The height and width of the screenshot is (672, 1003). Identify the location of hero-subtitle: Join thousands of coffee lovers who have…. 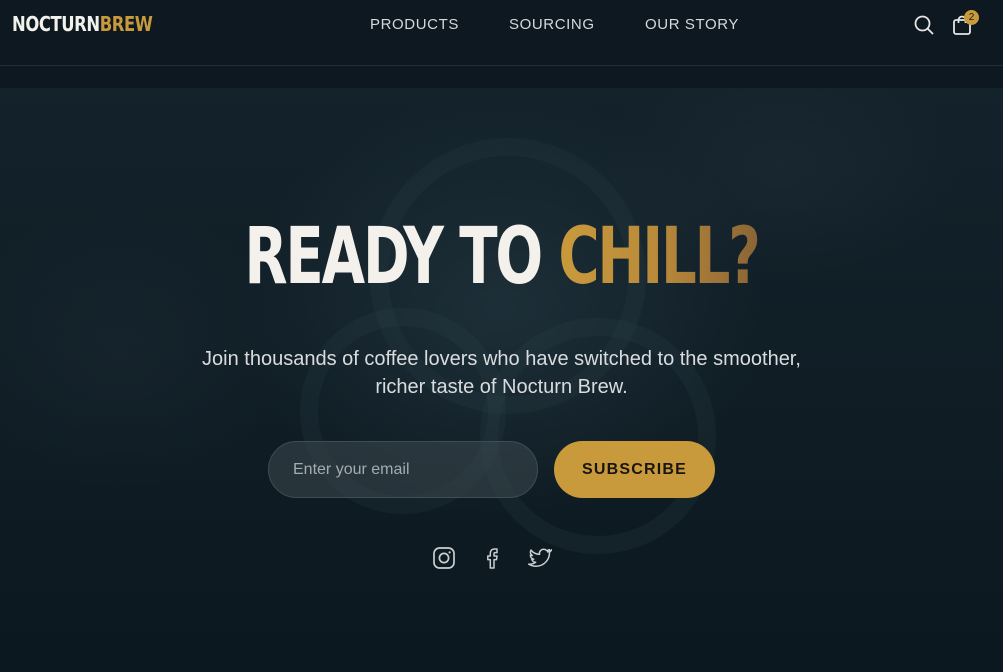
(501, 373).